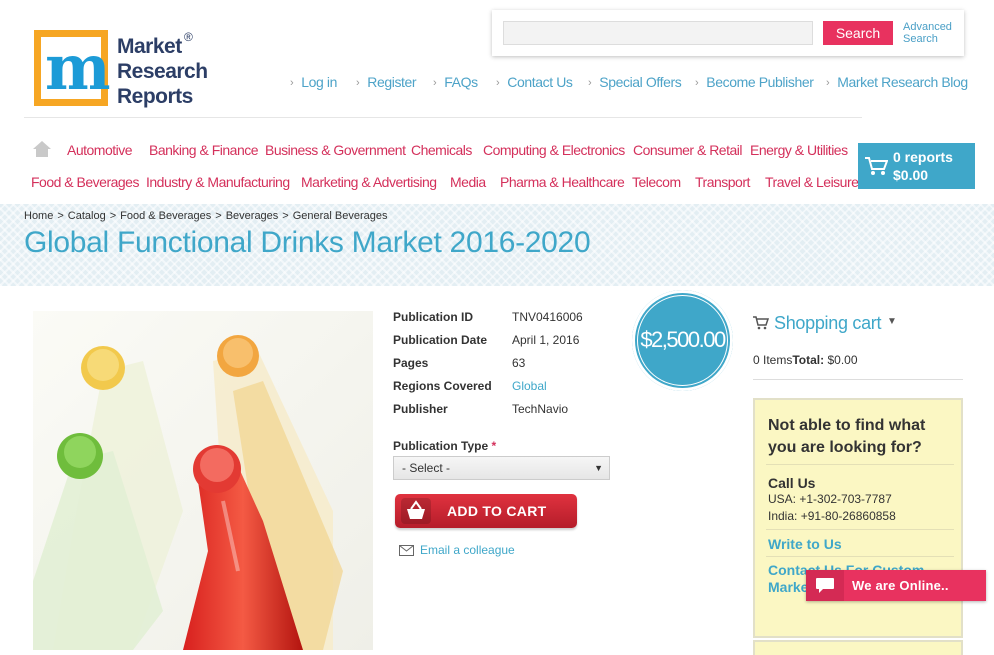  I want to click on cart-summary: 0 ItemsTotal: $0.00, so click(805, 360).